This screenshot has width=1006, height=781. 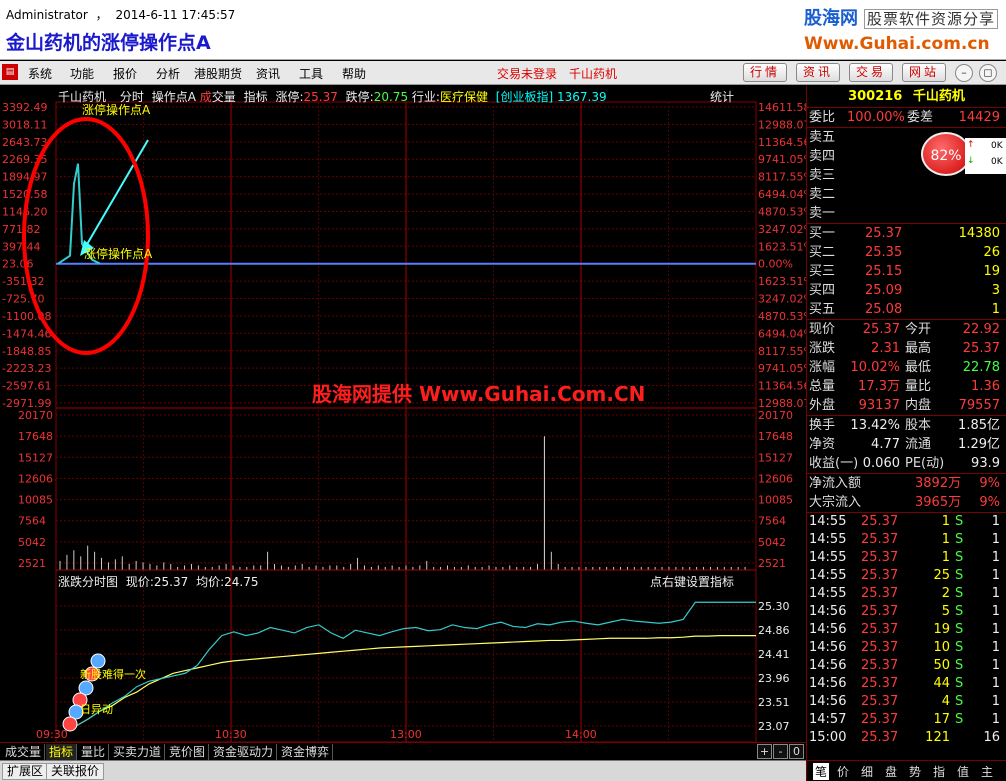 I want to click on buy-level-volume: 26, so click(x=991, y=252).